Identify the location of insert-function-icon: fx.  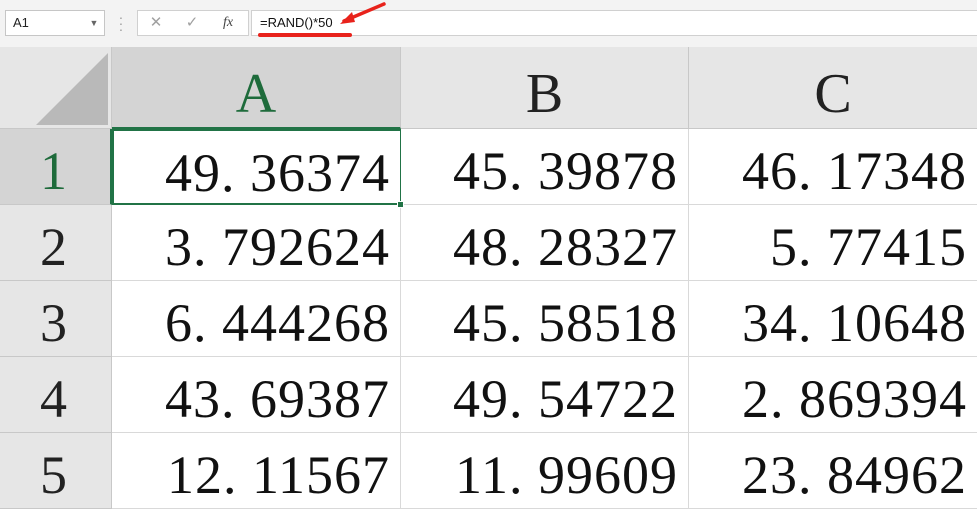
(228, 23).